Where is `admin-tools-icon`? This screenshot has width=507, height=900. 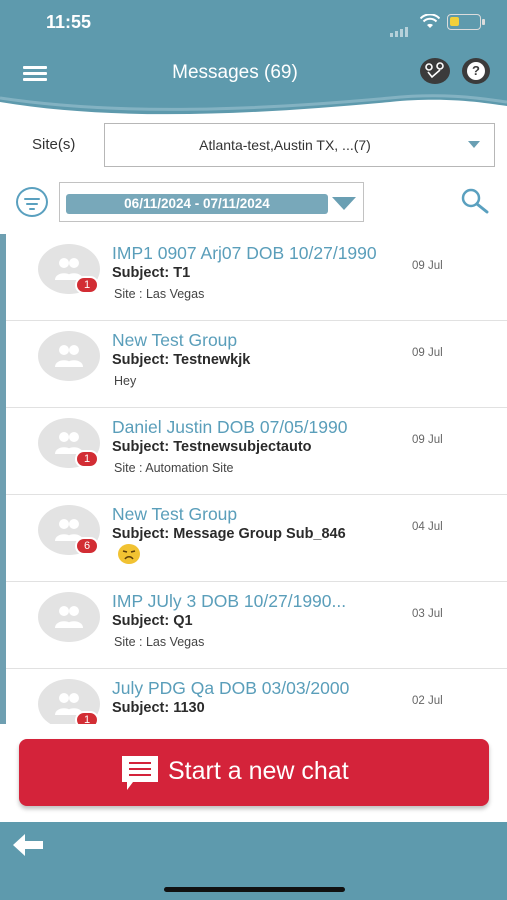
admin-tools-icon is located at coordinates (435, 71).